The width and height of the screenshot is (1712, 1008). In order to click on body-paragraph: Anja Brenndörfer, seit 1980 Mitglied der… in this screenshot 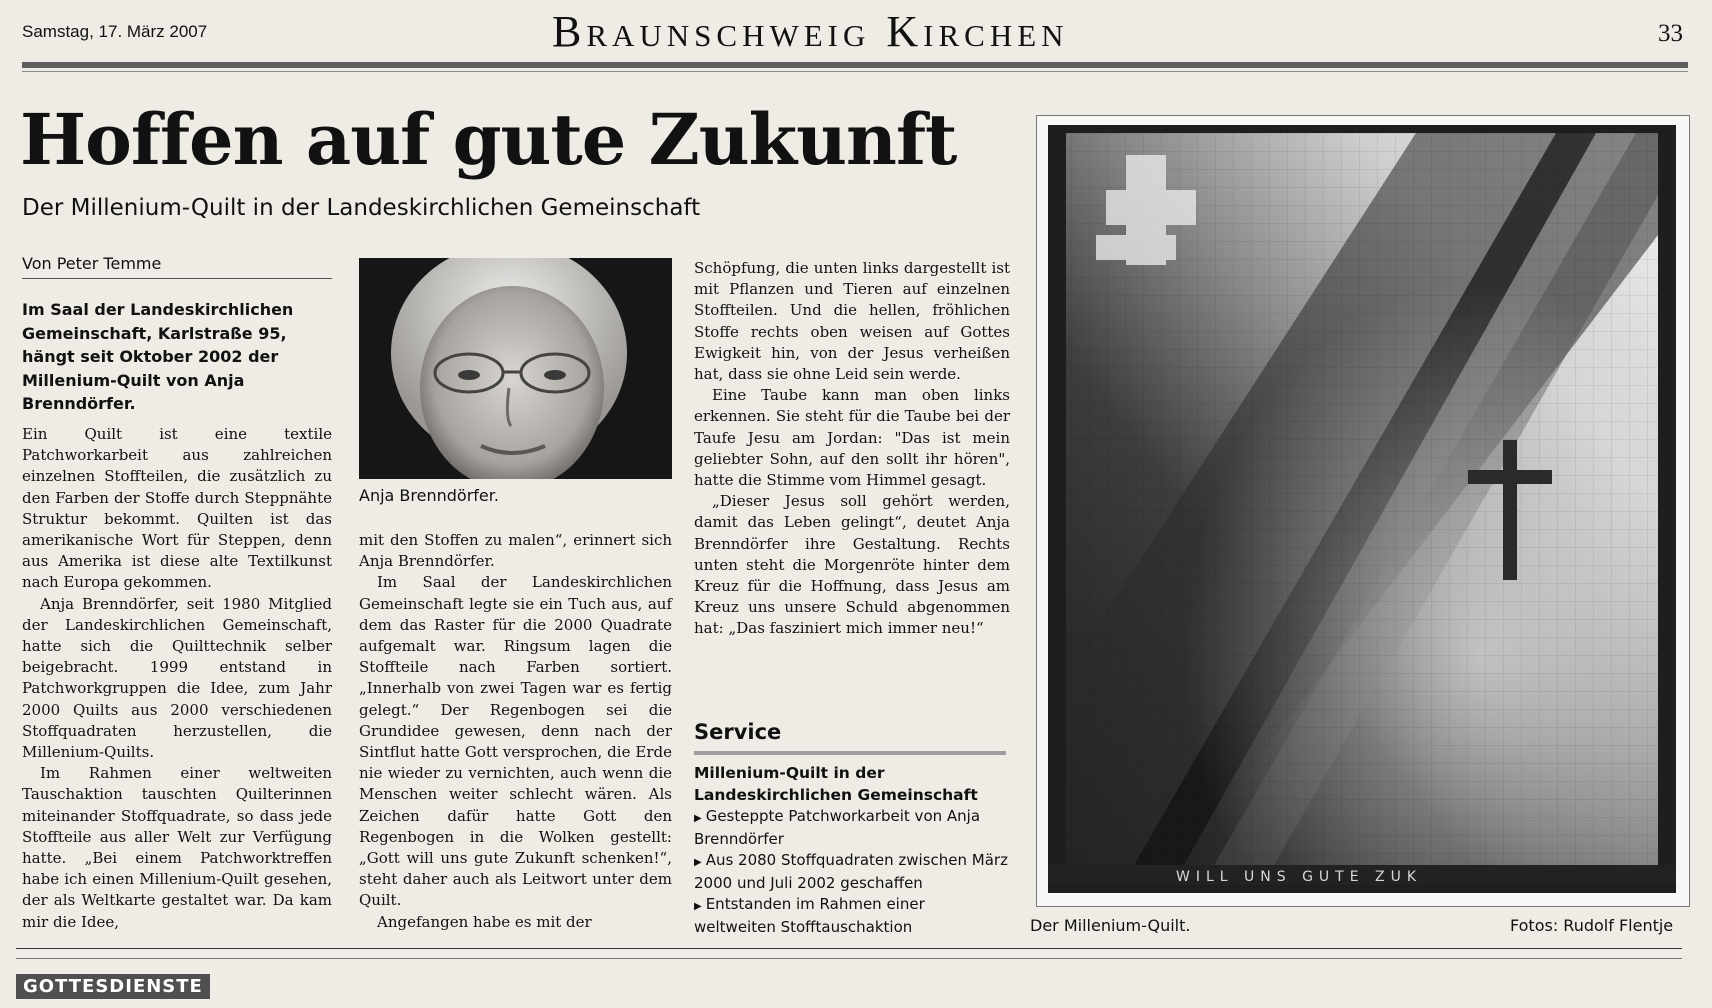, I will do `click(177, 678)`.